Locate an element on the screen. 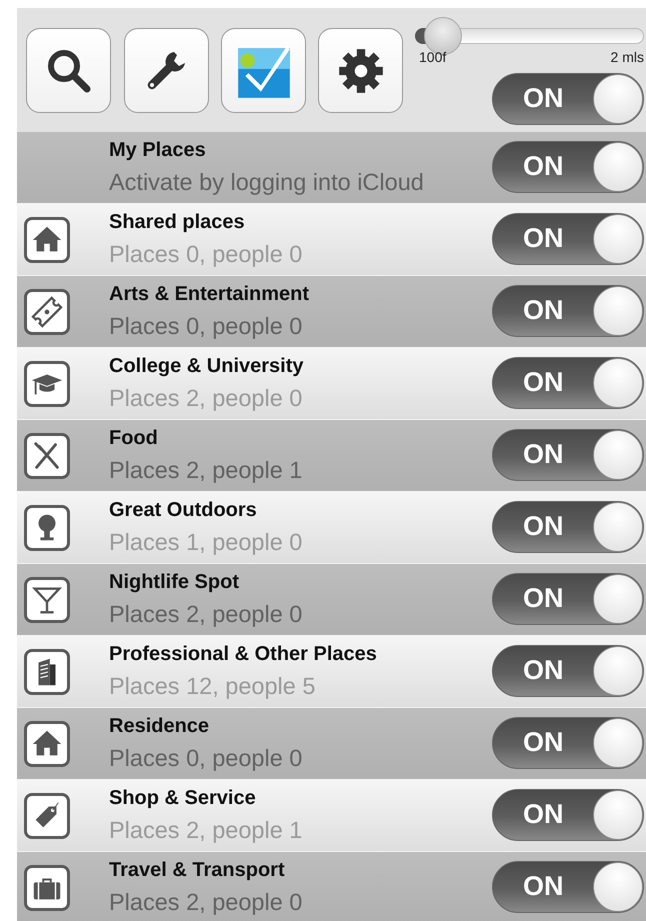 The height and width of the screenshot is (921, 646). ticket-icon is located at coordinates (47, 311).